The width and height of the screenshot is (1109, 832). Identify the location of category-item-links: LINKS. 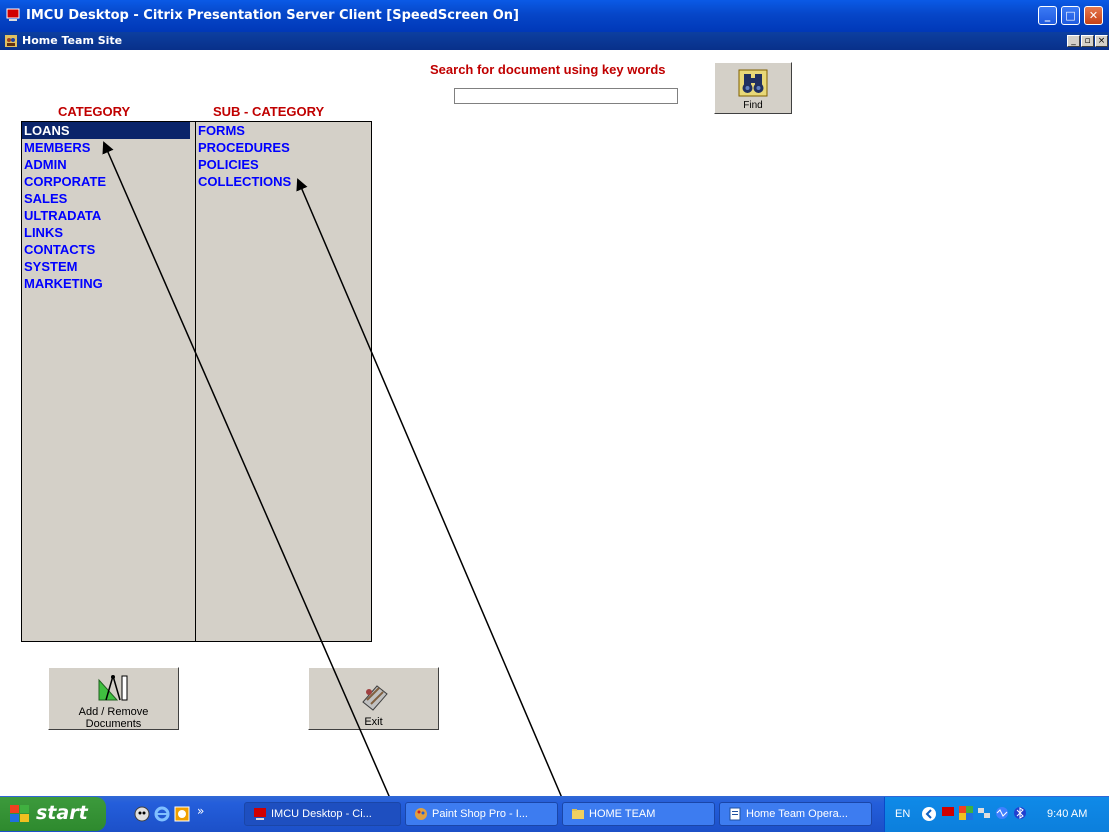
(109, 232).